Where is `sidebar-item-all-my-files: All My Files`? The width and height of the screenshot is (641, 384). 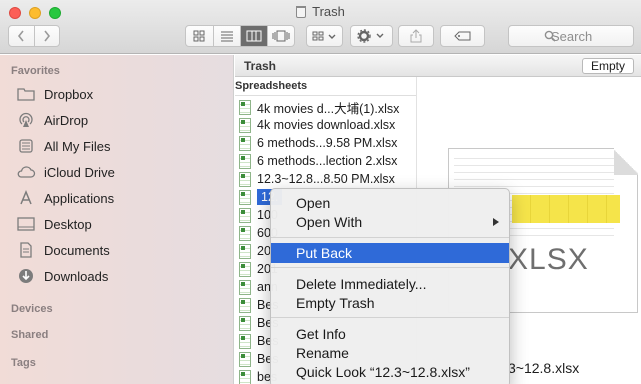 sidebar-item-all-my-files: All My Files is located at coordinates (121, 146).